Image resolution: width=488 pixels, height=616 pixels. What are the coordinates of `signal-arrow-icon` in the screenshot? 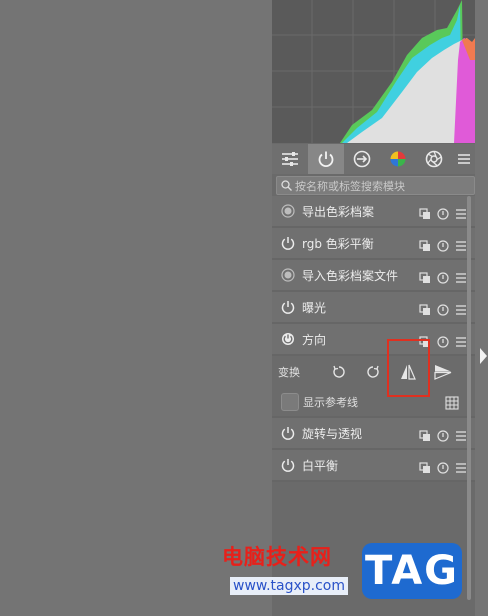 It's located at (362, 159).